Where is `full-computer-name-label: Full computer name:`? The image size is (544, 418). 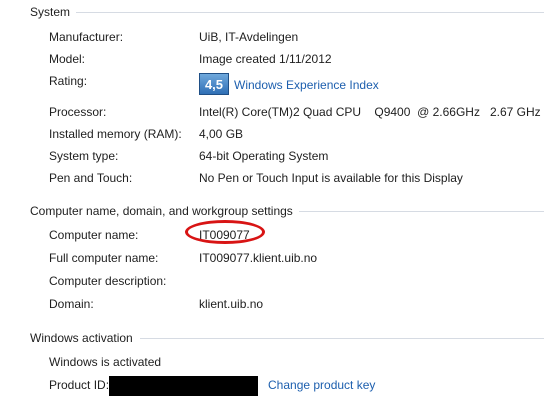 full-computer-name-label: Full computer name: is located at coordinates (104, 258).